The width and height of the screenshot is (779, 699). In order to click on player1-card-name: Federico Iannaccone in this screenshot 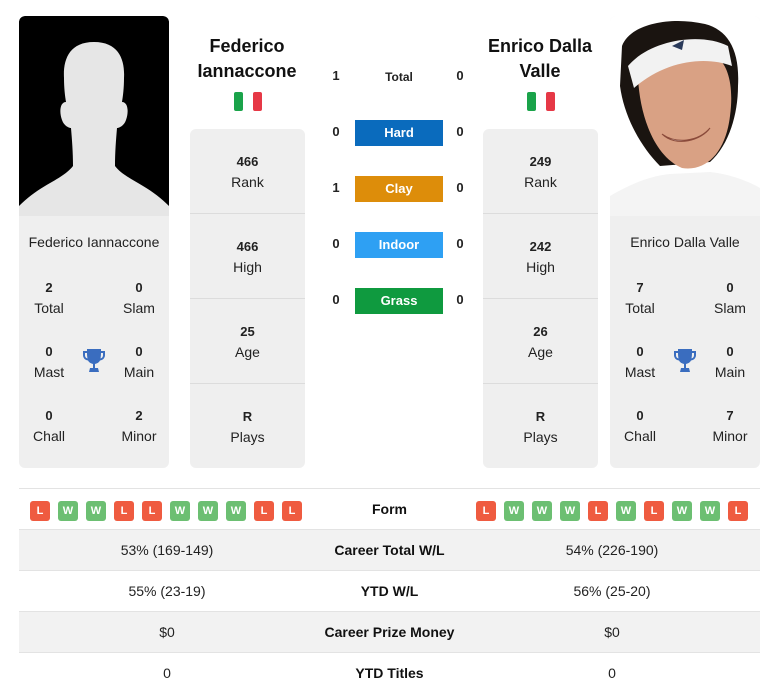, I will do `click(94, 242)`.